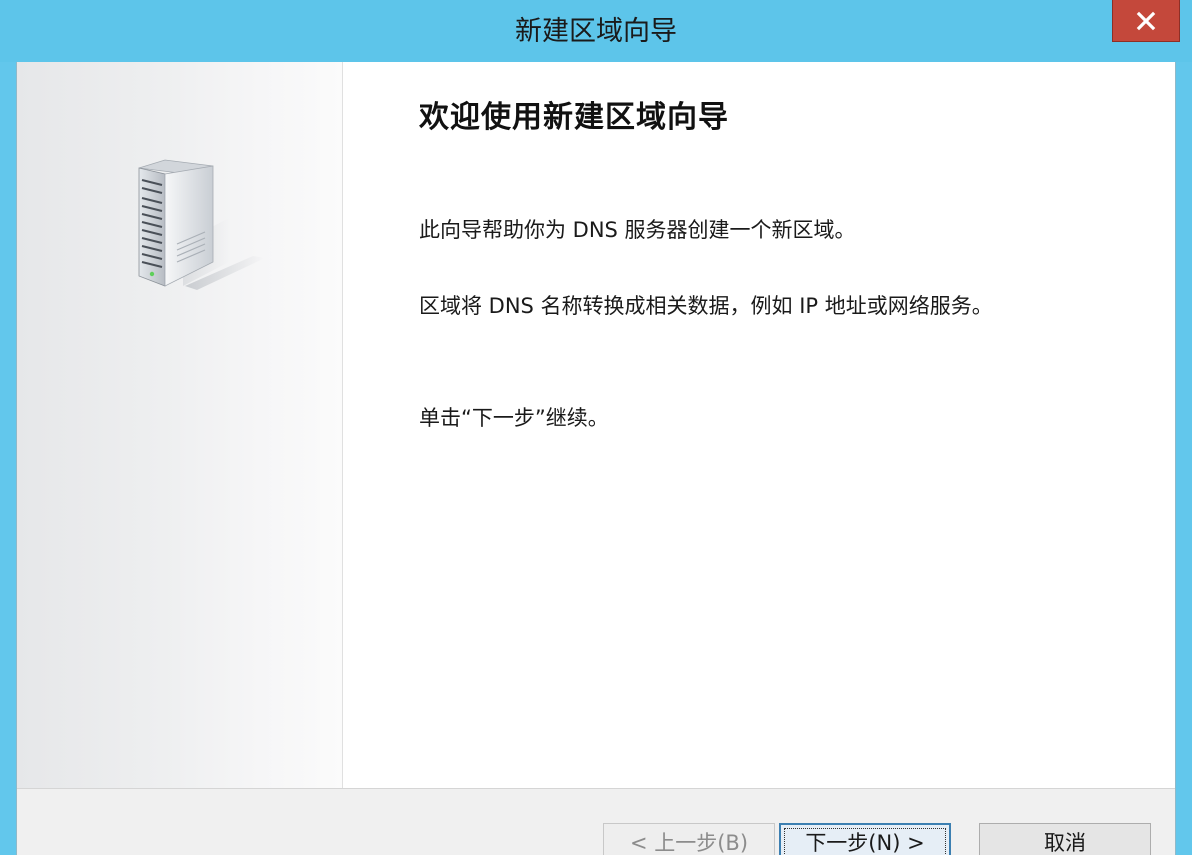  What do you see at coordinates (689, 839) in the screenshot?
I see `back-button: < 上一步(B)` at bounding box center [689, 839].